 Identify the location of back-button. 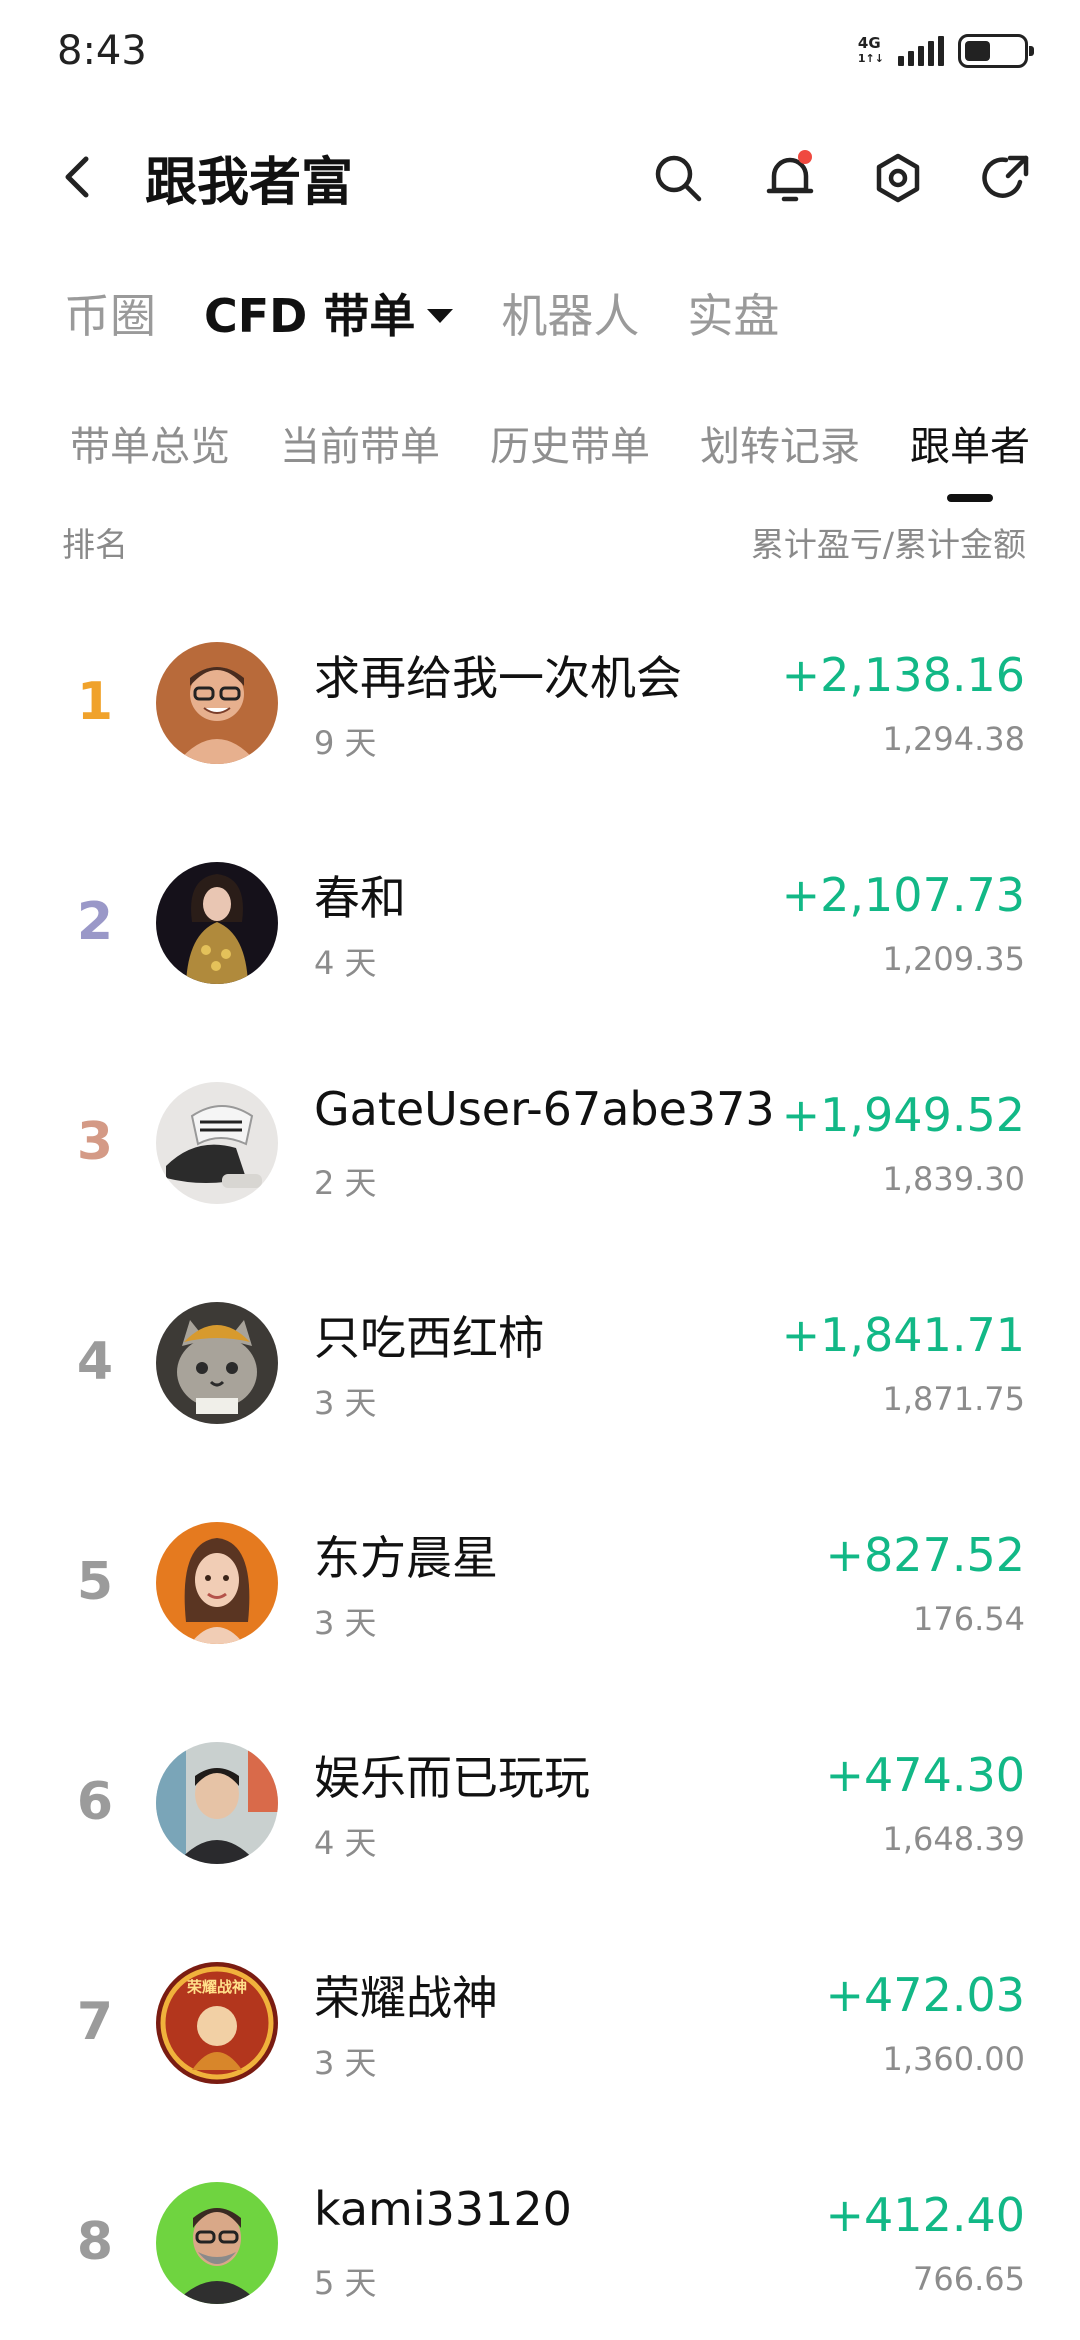
(77, 177).